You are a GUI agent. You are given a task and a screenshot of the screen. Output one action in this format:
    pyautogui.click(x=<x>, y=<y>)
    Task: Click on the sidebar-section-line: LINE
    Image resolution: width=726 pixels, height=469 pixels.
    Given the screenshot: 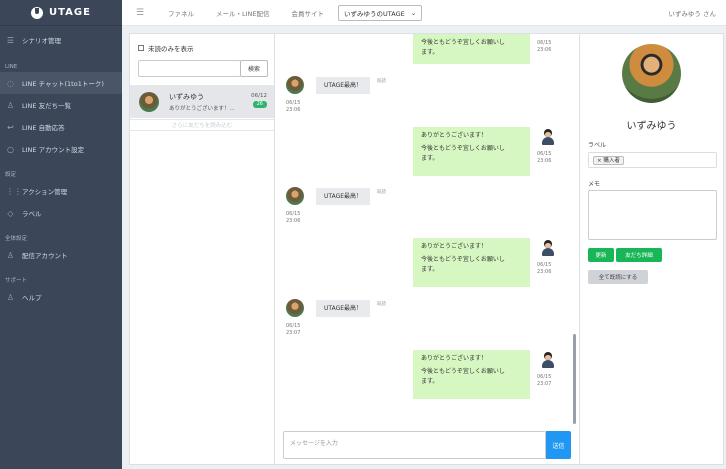 What is the action you would take?
    pyautogui.click(x=11, y=67)
    